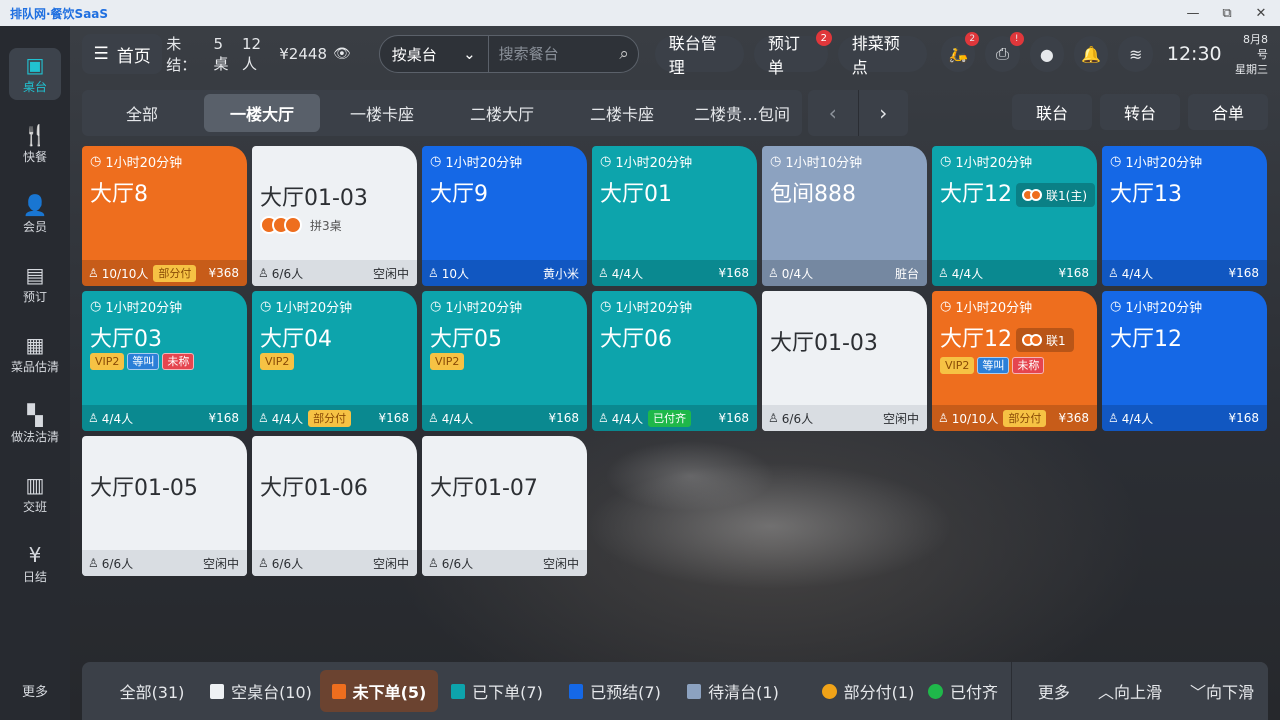 This screenshot has width=1280, height=720. What do you see at coordinates (1091, 54) in the screenshot?
I see `bell-icon: 🔔` at bounding box center [1091, 54].